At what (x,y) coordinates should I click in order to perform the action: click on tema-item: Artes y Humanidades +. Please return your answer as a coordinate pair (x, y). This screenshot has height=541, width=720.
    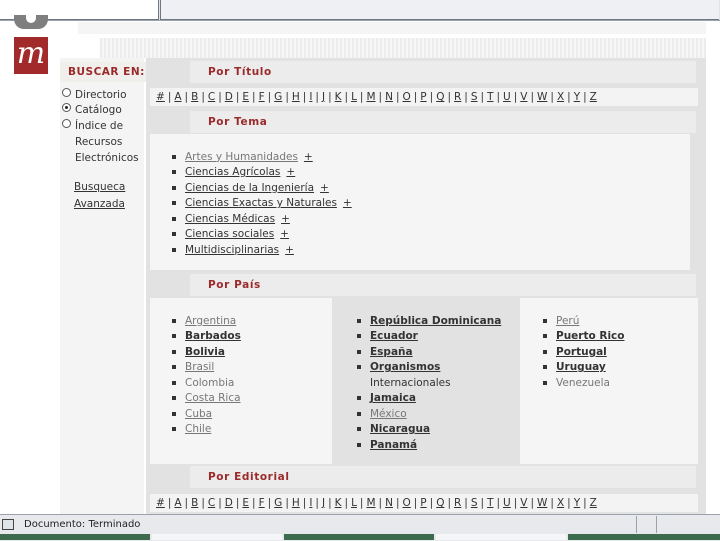
    Looking at the image, I should click on (262, 157).